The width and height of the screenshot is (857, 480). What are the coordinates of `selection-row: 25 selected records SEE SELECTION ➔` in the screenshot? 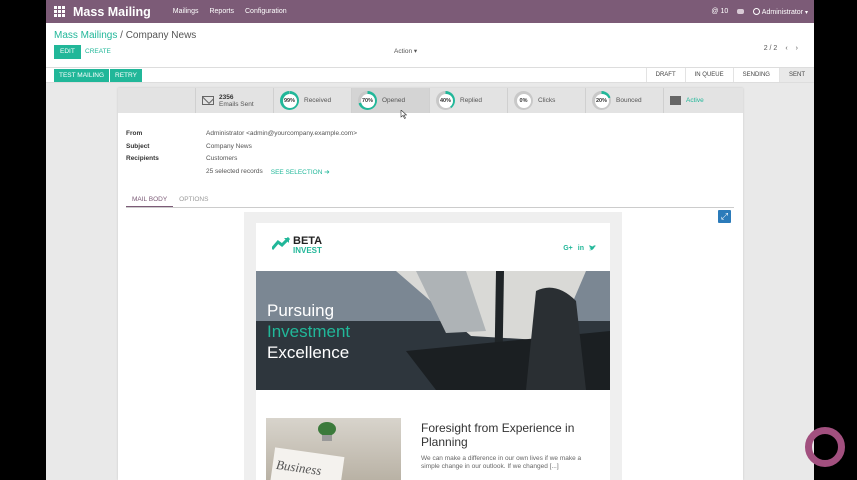 It's located at (241, 174).